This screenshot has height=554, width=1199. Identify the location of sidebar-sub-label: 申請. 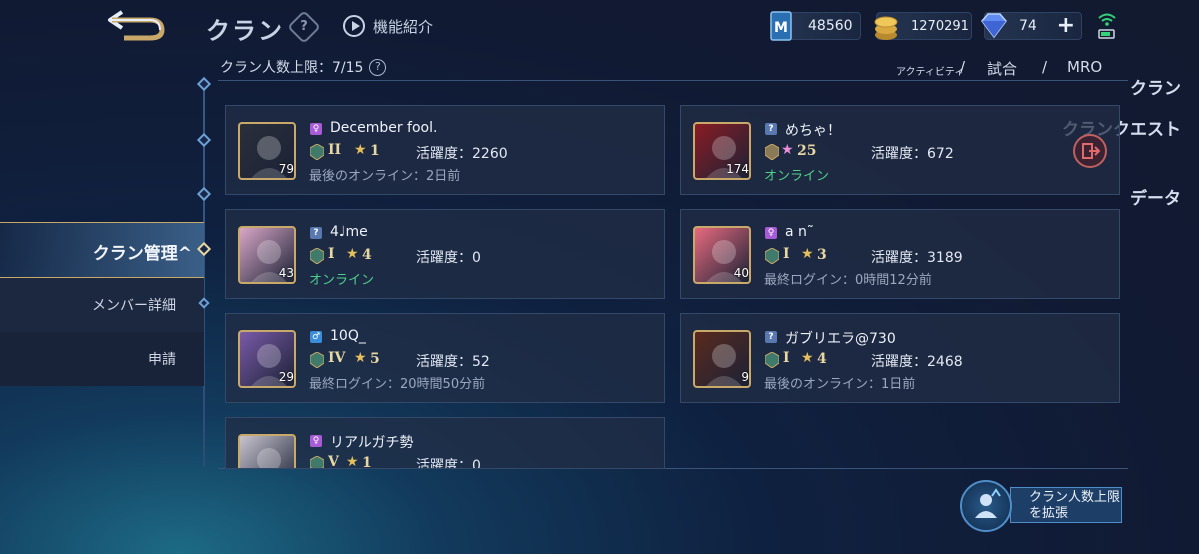
(162, 360).